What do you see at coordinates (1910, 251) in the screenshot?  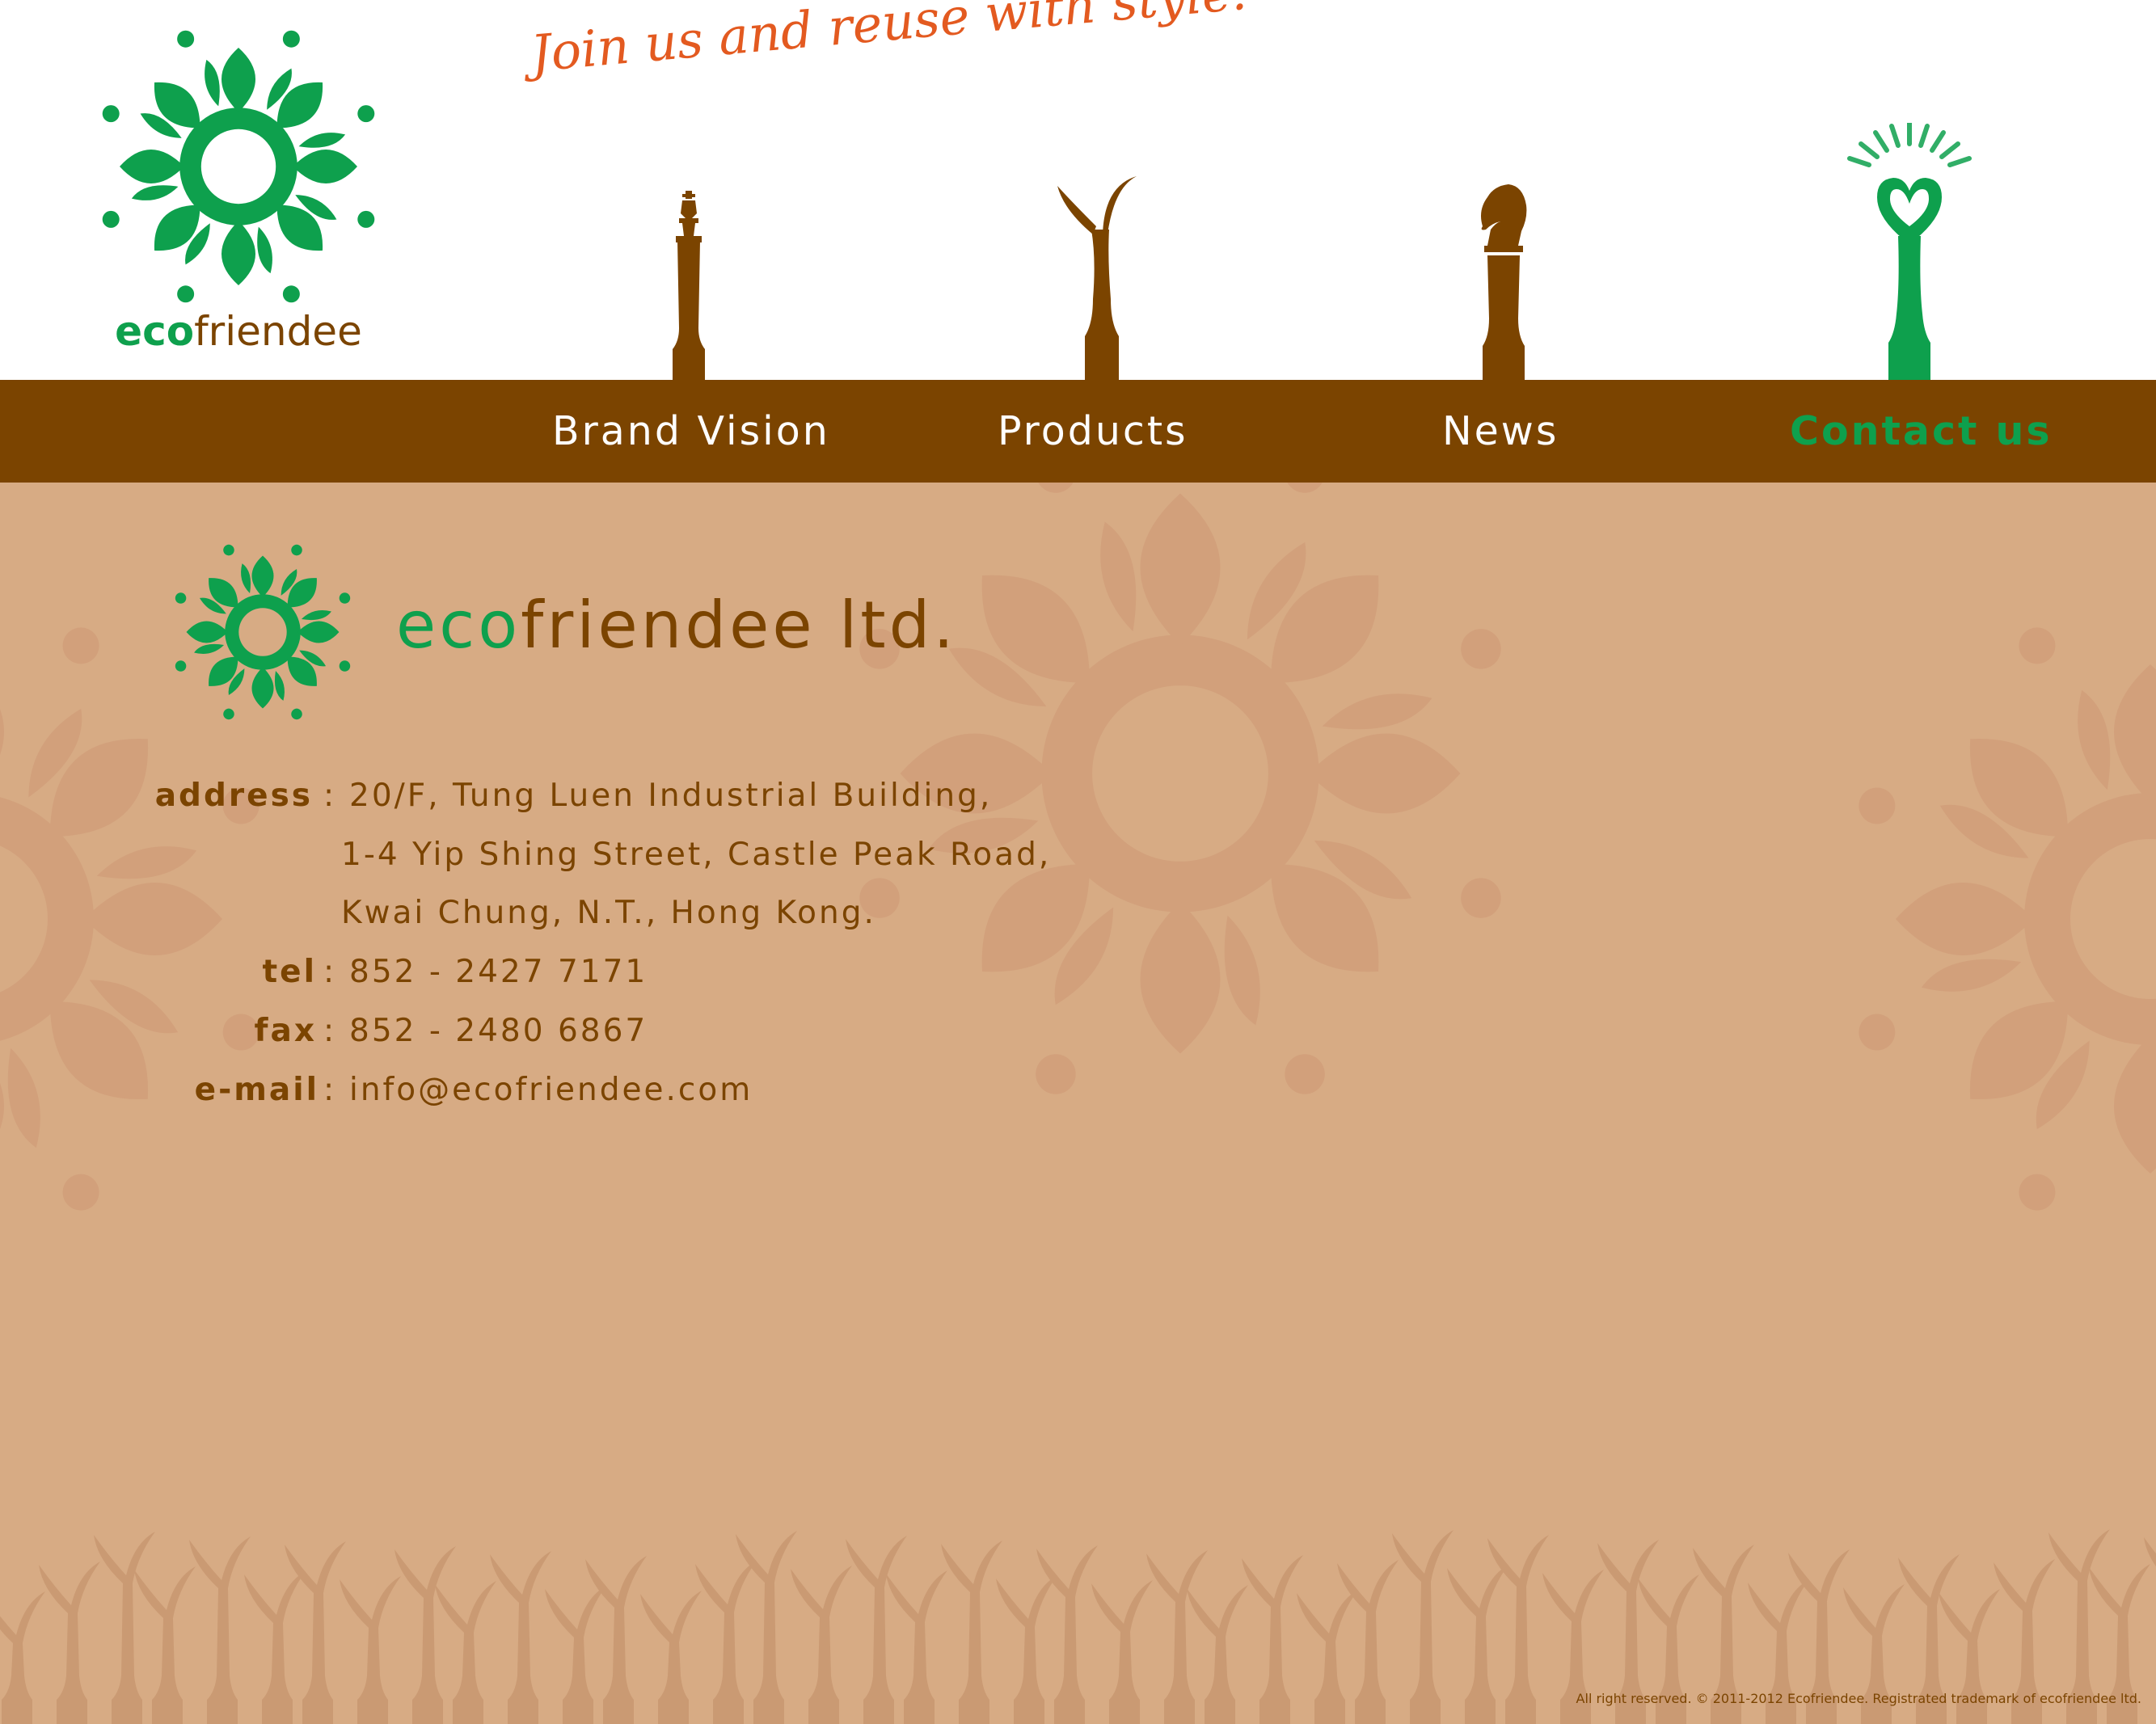 I see `heart-pillar-icon` at bounding box center [1910, 251].